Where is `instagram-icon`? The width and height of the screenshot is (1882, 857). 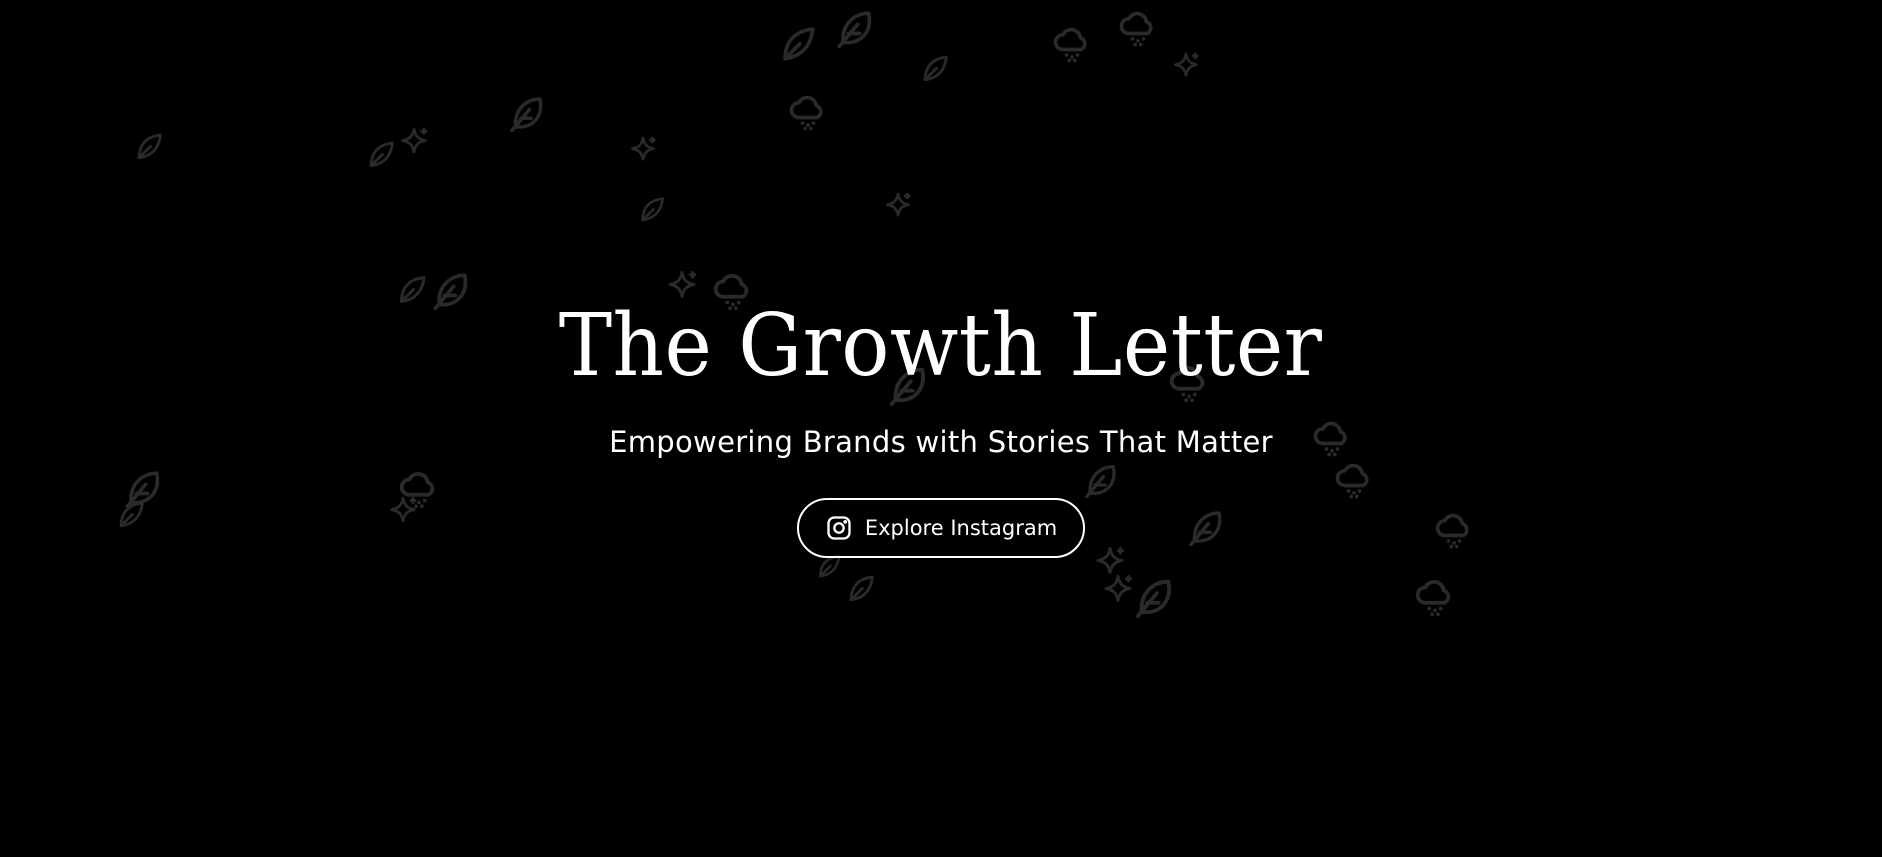 instagram-icon is located at coordinates (839, 528).